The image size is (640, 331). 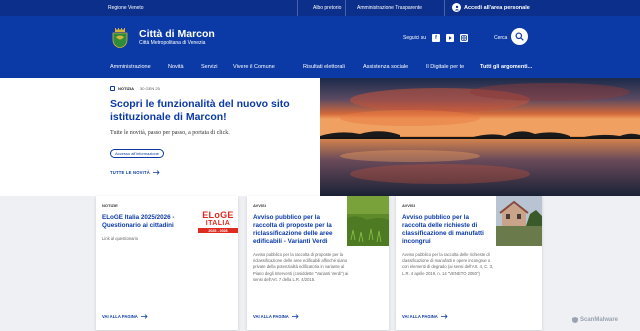 I want to click on search-button, so click(x=519, y=36).